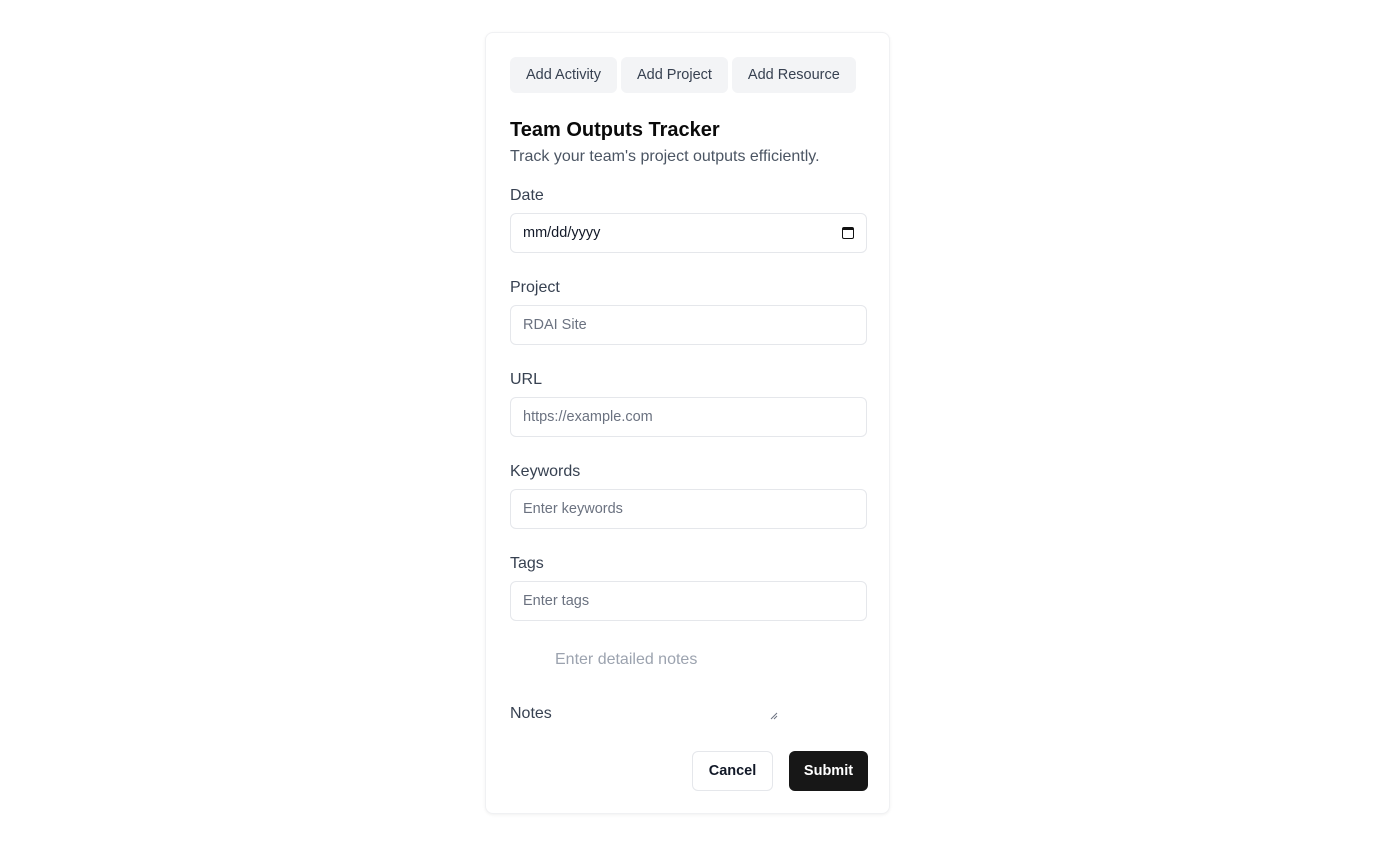  I want to click on keywords-input: Enter keywords, so click(688, 509).